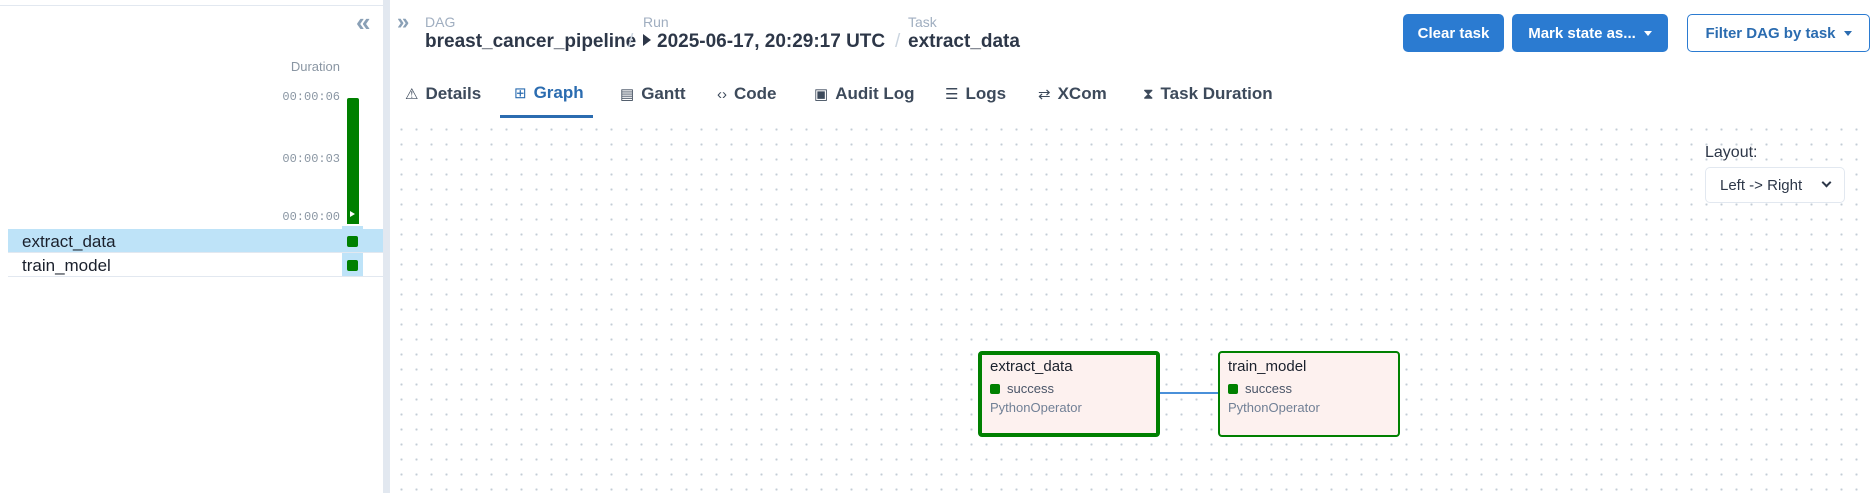  I want to click on tab-graph: ⊞ Graph, so click(546, 94).